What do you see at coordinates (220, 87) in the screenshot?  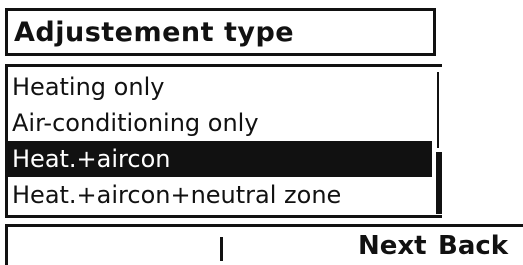 I see `list-item-heating-only: Heating only` at bounding box center [220, 87].